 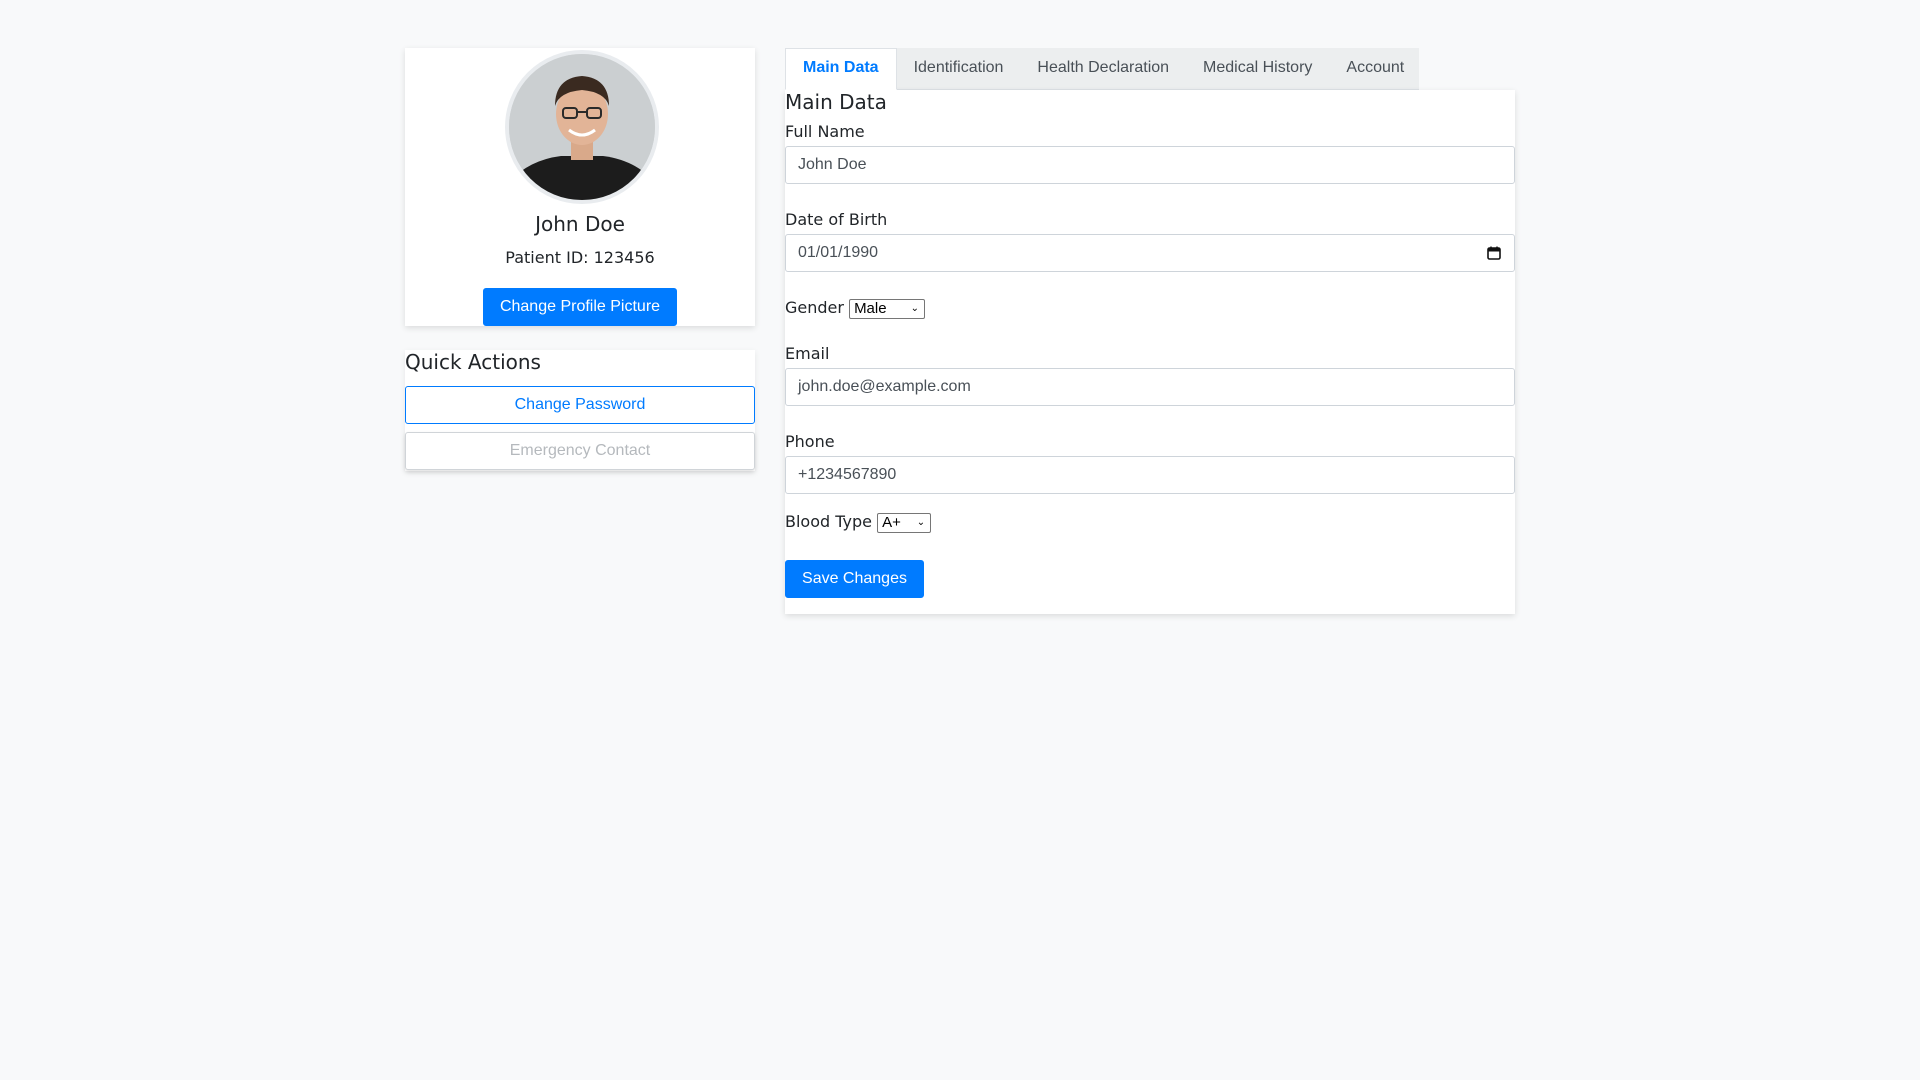 I want to click on blood-type-select: A+ ⌄, so click(x=904, y=522).